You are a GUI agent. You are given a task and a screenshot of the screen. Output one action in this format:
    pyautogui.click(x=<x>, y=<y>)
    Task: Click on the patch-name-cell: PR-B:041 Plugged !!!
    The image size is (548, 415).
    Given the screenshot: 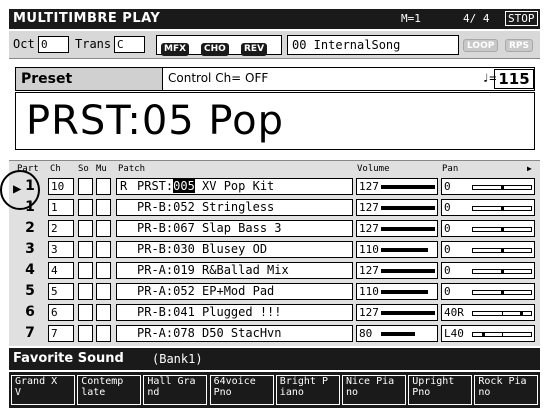 What is the action you would take?
    pyautogui.click(x=209, y=312)
    